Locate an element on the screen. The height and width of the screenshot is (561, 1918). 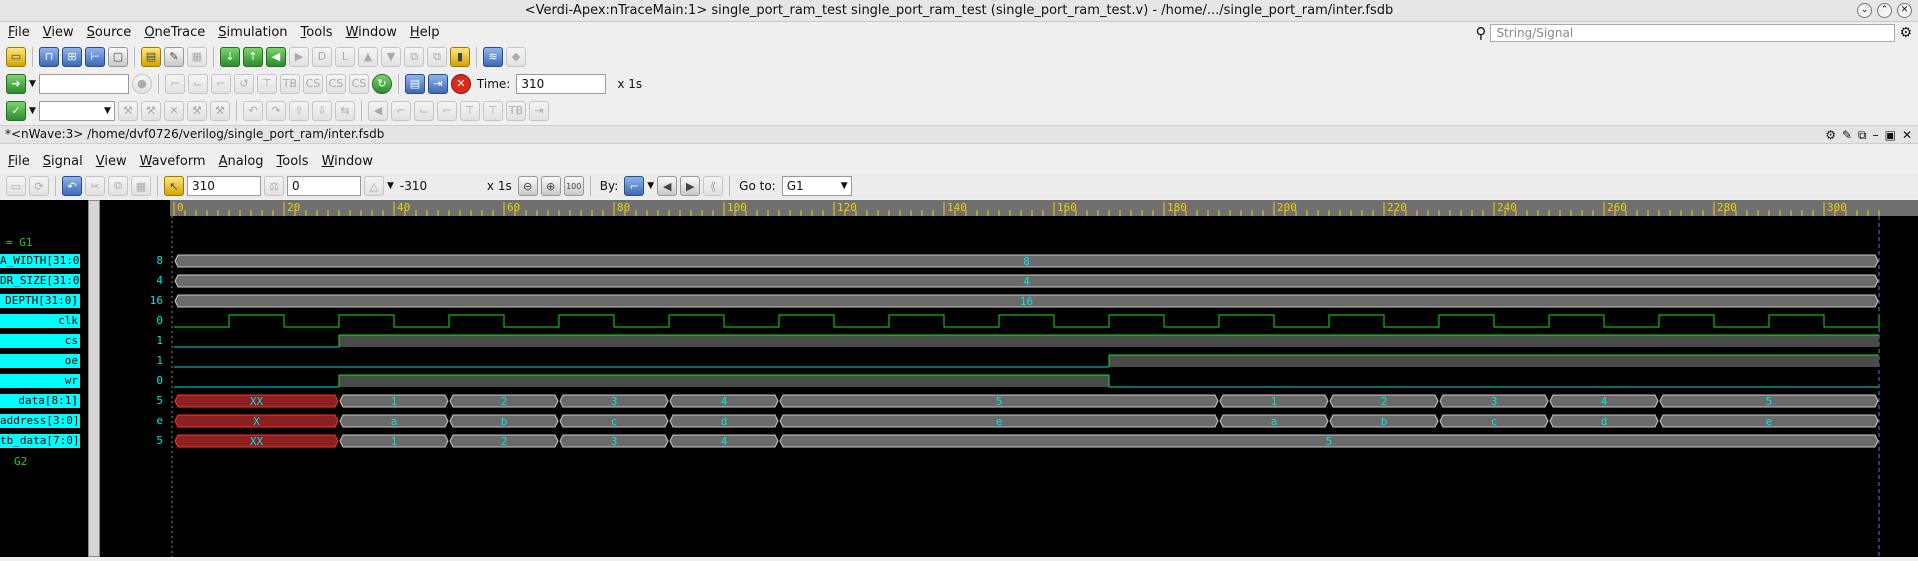
cs-icon: CS is located at coordinates (312, 83).